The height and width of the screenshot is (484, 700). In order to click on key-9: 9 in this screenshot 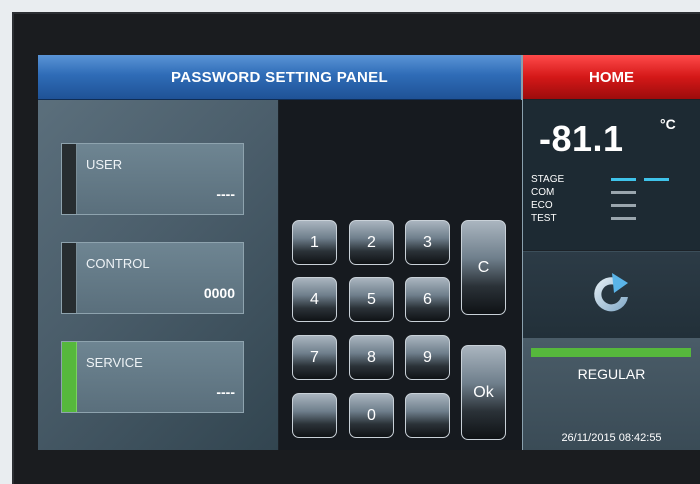, I will do `click(427, 357)`.